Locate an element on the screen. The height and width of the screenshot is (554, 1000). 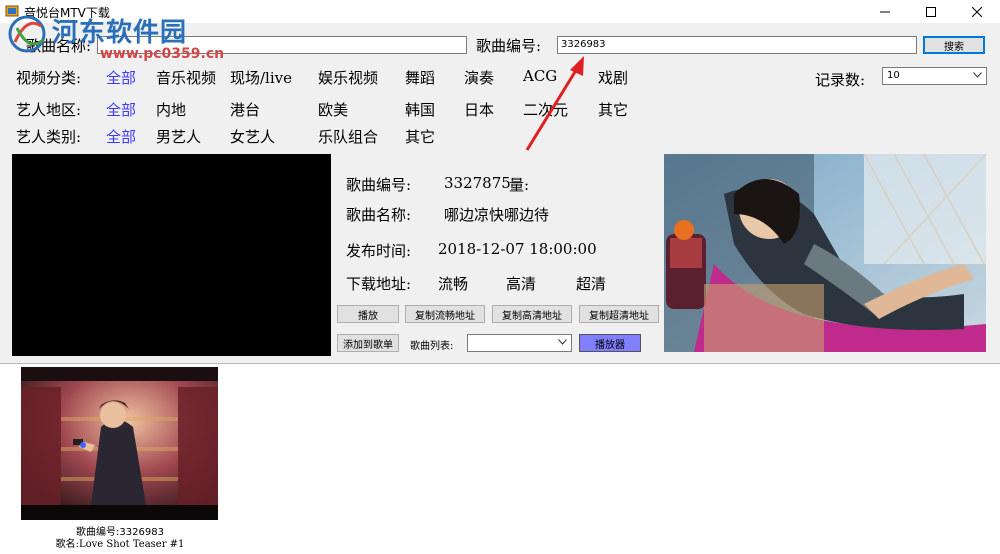
playlist-label: 歌曲列表: is located at coordinates (432, 346).